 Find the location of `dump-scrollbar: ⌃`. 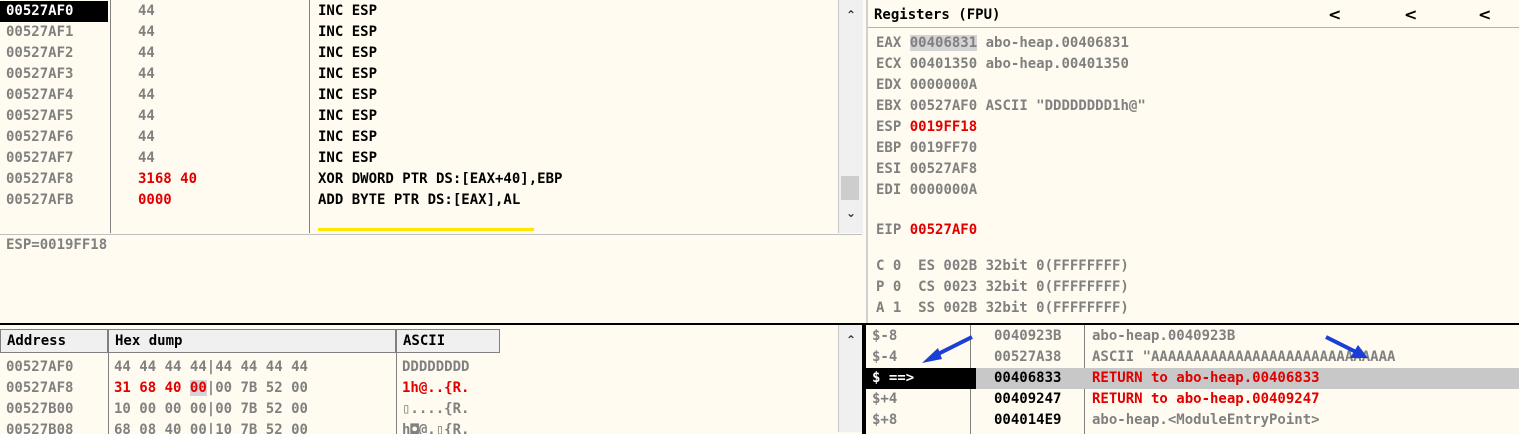

dump-scrollbar: ⌃ is located at coordinates (850, 378).